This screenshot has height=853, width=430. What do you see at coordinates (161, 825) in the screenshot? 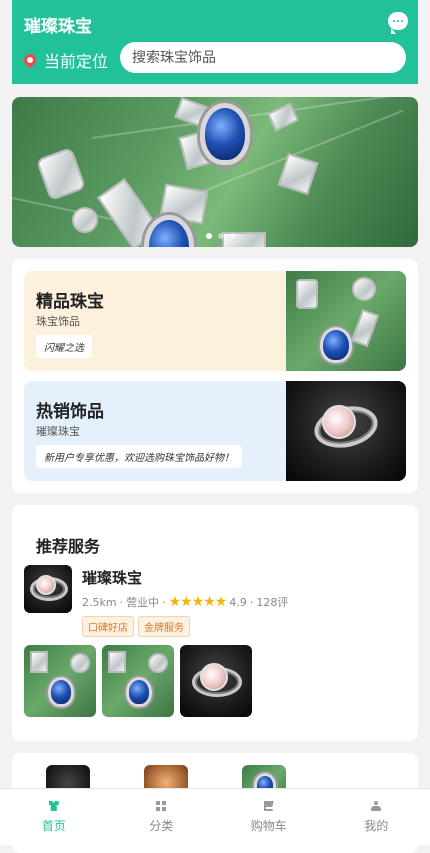
I see `tab-label: 分类` at bounding box center [161, 825].